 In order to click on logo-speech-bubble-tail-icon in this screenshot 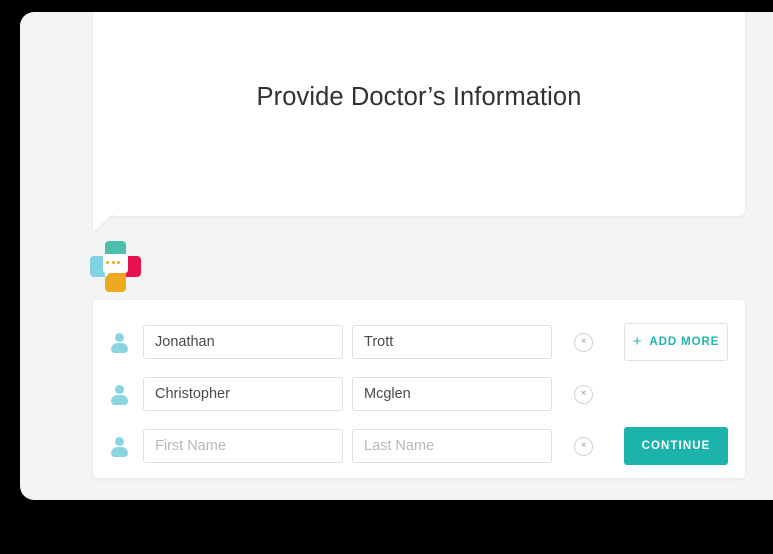, I will do `click(107, 275)`.